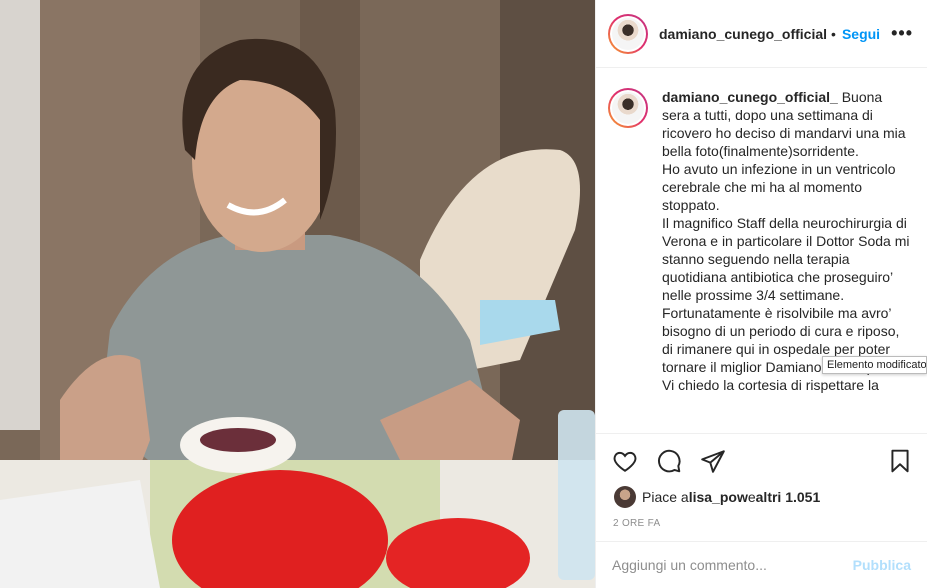 Image resolution: width=927 pixels, height=588 pixels. What do you see at coordinates (882, 565) in the screenshot?
I see `publish-button: Pubblica` at bounding box center [882, 565].